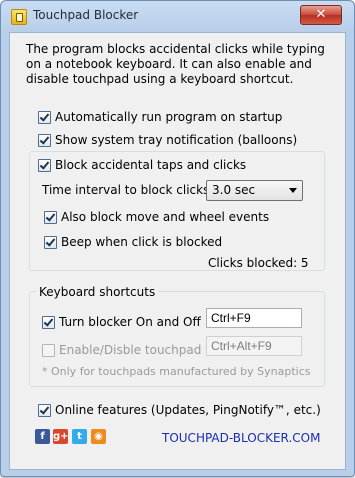 This screenshot has height=478, width=355. I want to click on clicks-blocked-status: Clicks blocked: 5, so click(258, 263).